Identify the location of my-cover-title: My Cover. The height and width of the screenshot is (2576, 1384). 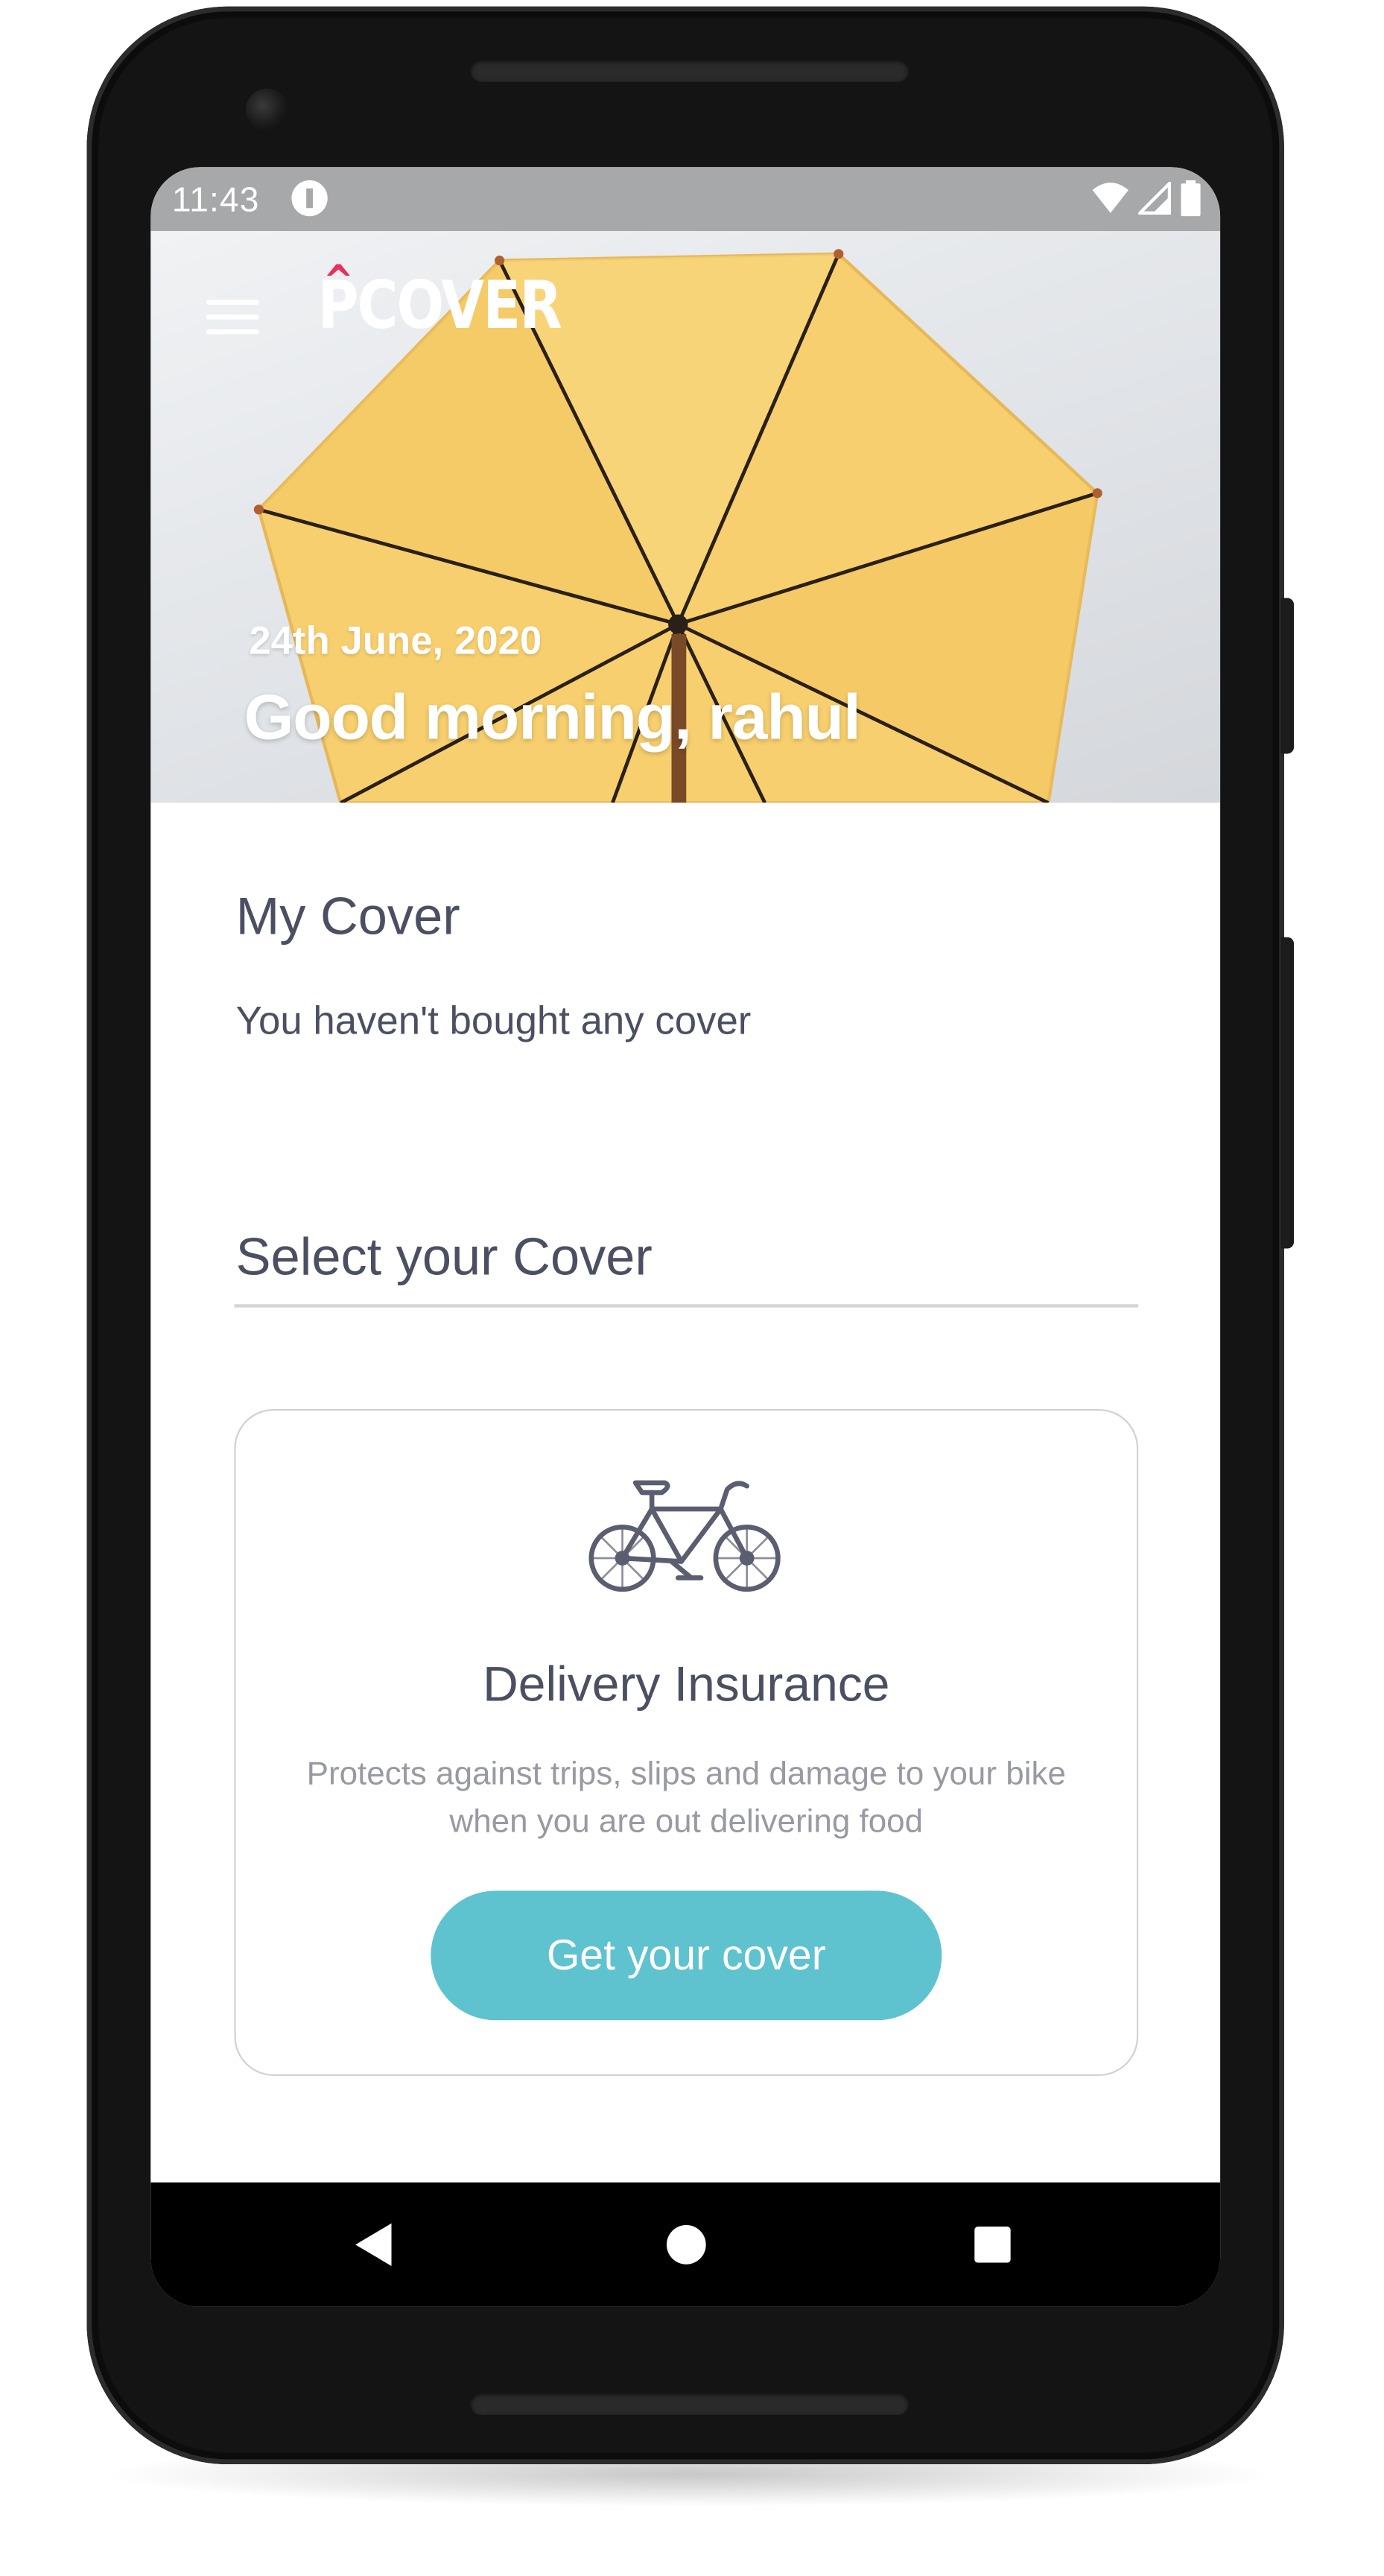
(347, 916).